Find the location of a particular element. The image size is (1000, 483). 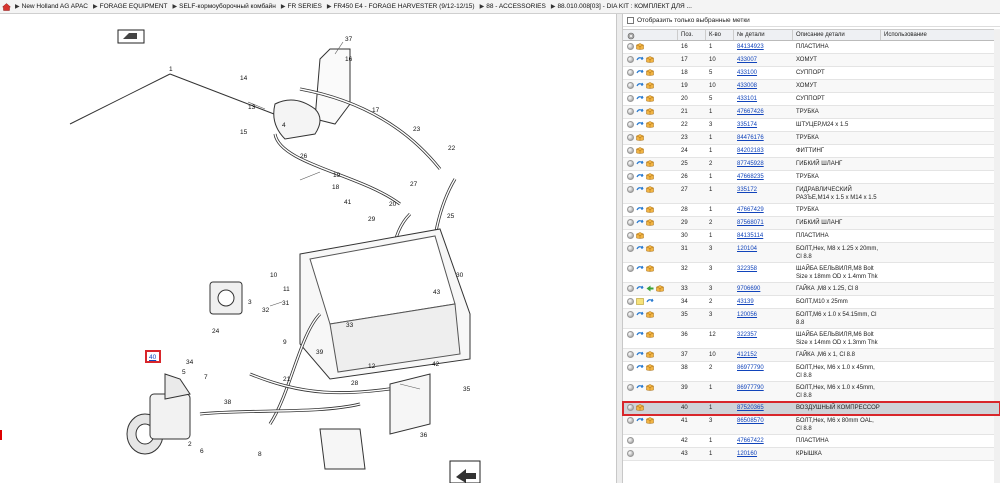

callout-37: 37 is located at coordinates (348, 39).